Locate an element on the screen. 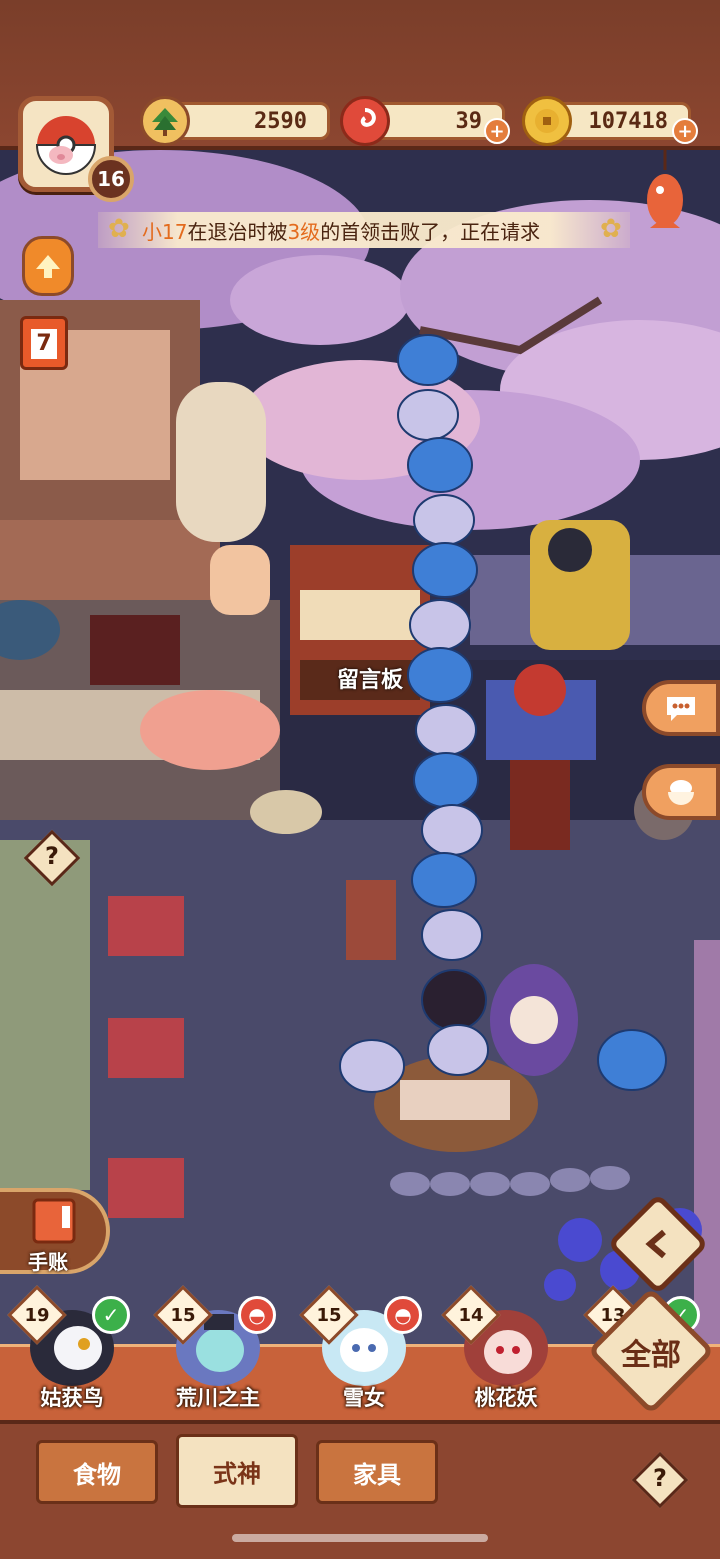  journal-label: 手账 is located at coordinates (48, 1262).